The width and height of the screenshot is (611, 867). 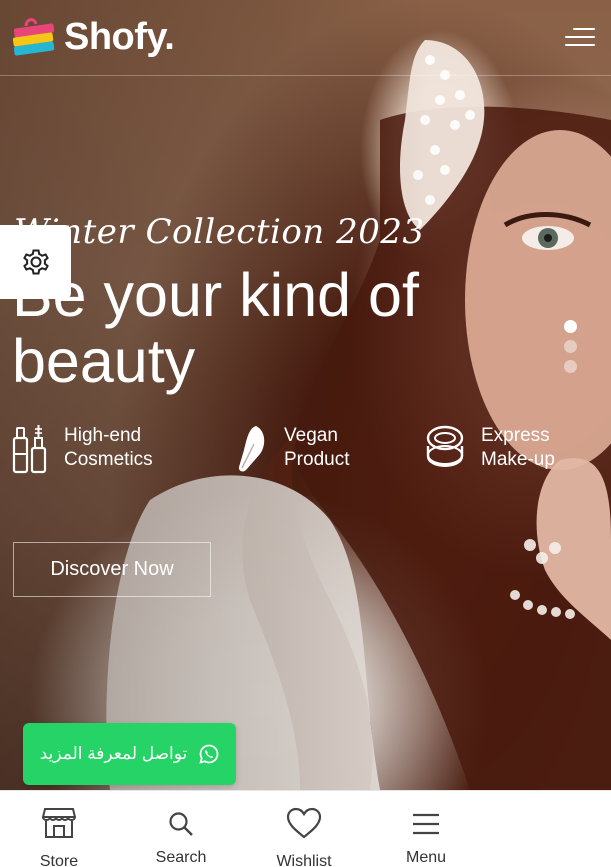 What do you see at coordinates (305, 38) in the screenshot?
I see `site-header: Shofy.` at bounding box center [305, 38].